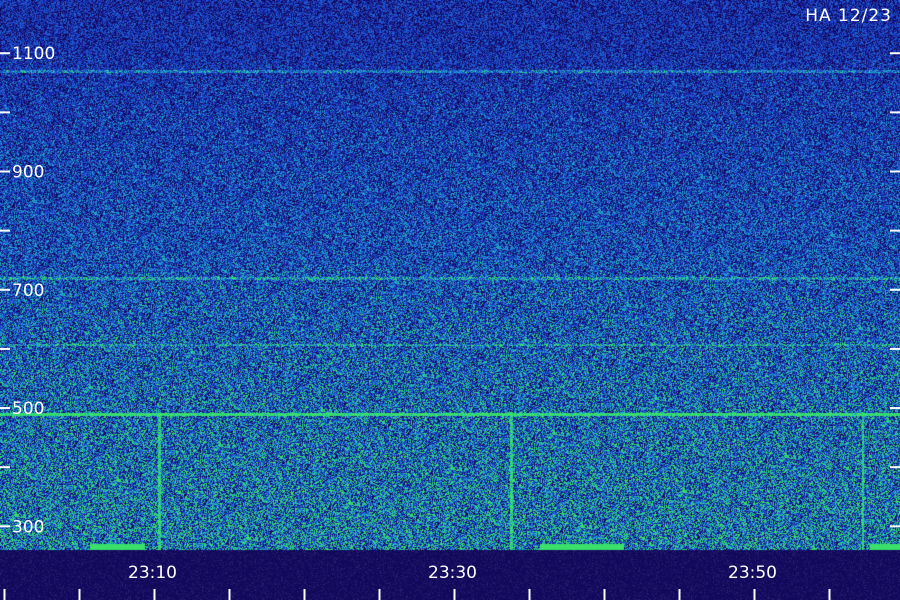  Describe the element at coordinates (752, 573) in the screenshot. I see `x-tick-label: 23:50` at that location.